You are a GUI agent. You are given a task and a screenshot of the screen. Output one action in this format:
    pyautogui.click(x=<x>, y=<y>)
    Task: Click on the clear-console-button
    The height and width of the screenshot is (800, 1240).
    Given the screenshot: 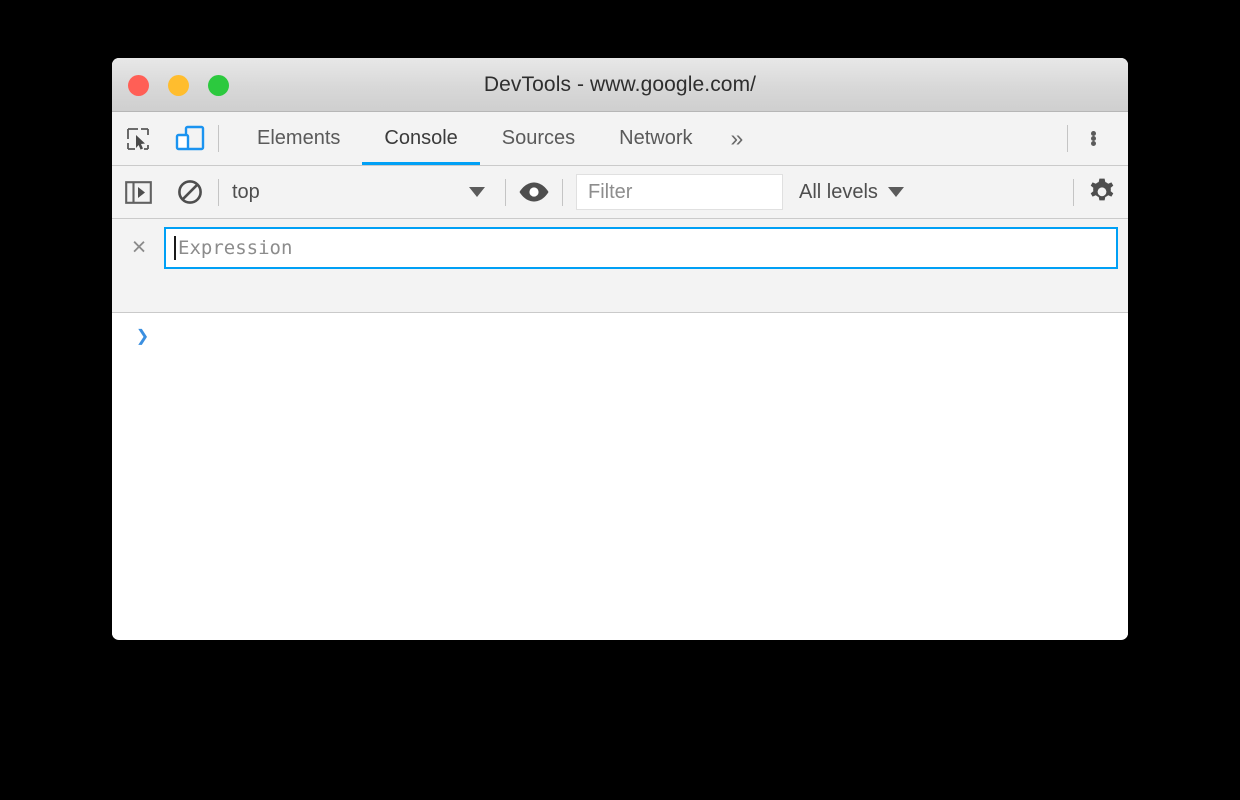 What is the action you would take?
    pyautogui.click(x=190, y=192)
    